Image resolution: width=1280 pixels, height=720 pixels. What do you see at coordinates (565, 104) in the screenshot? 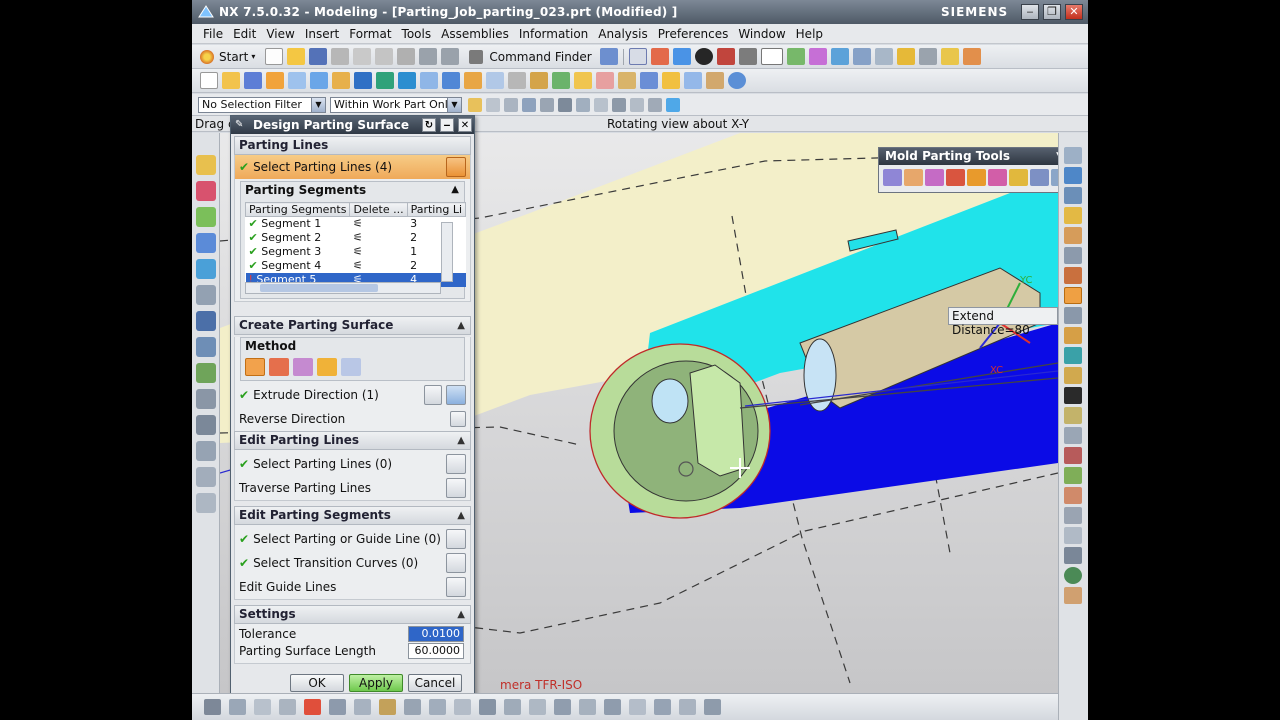
I see `intersection-point-icon` at bounding box center [565, 104].